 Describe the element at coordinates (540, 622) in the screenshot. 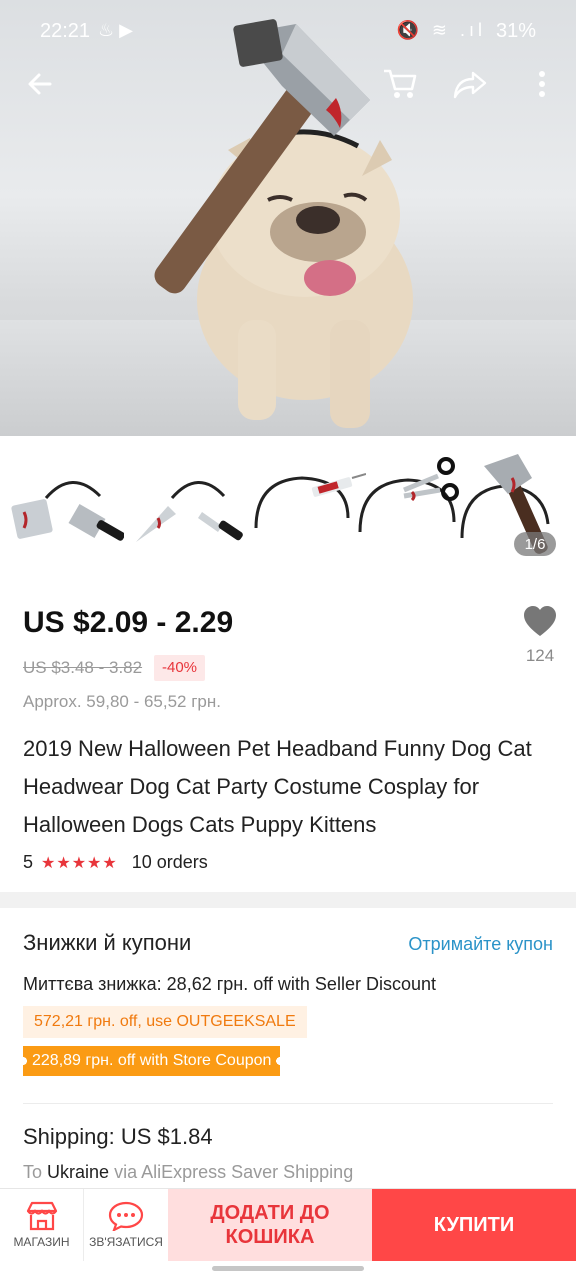

I see `wishlist-heart-icon` at that location.